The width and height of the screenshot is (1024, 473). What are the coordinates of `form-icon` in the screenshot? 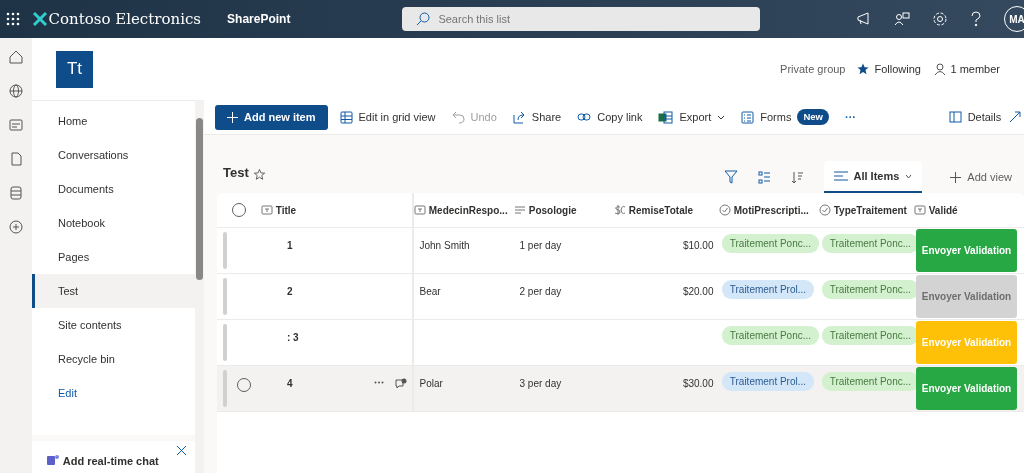 It's located at (748, 117).